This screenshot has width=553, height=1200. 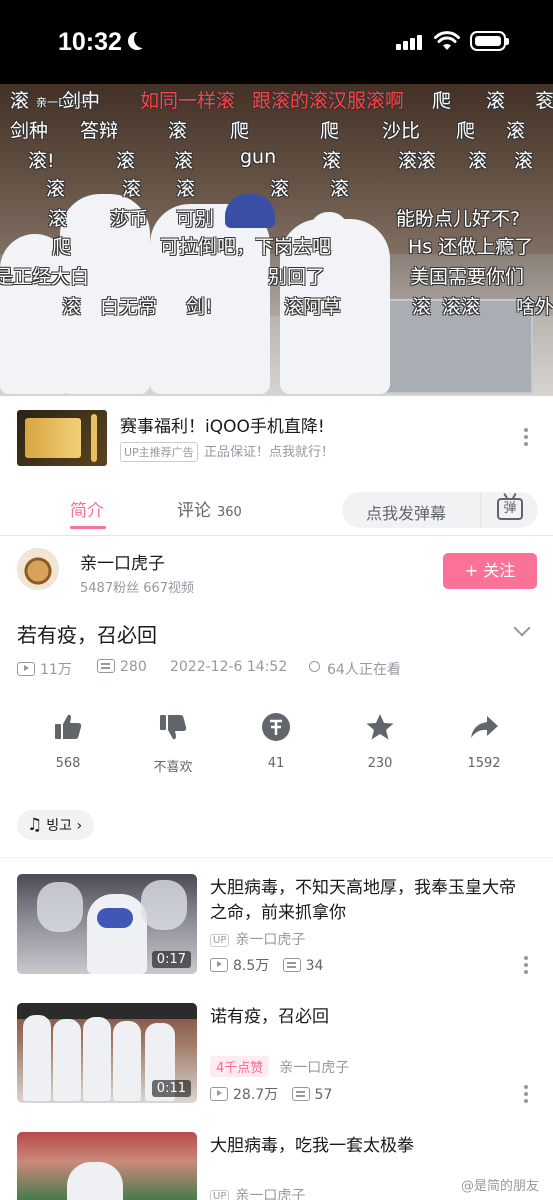 What do you see at coordinates (173, 743) in the screenshot?
I see `dislike-button: 不喜欢` at bounding box center [173, 743].